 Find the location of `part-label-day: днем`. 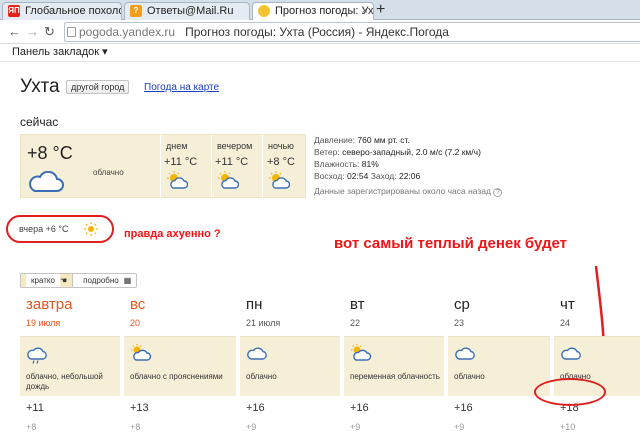

part-label-day: днем is located at coordinates (177, 146).